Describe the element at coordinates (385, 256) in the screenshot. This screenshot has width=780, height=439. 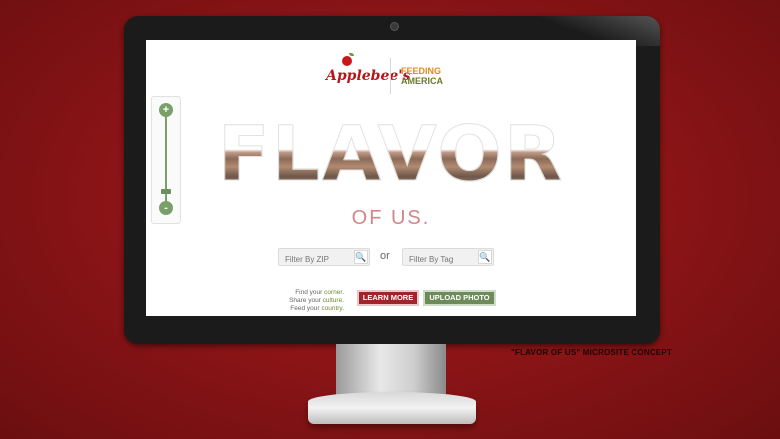
I see `or-label: or` at that location.